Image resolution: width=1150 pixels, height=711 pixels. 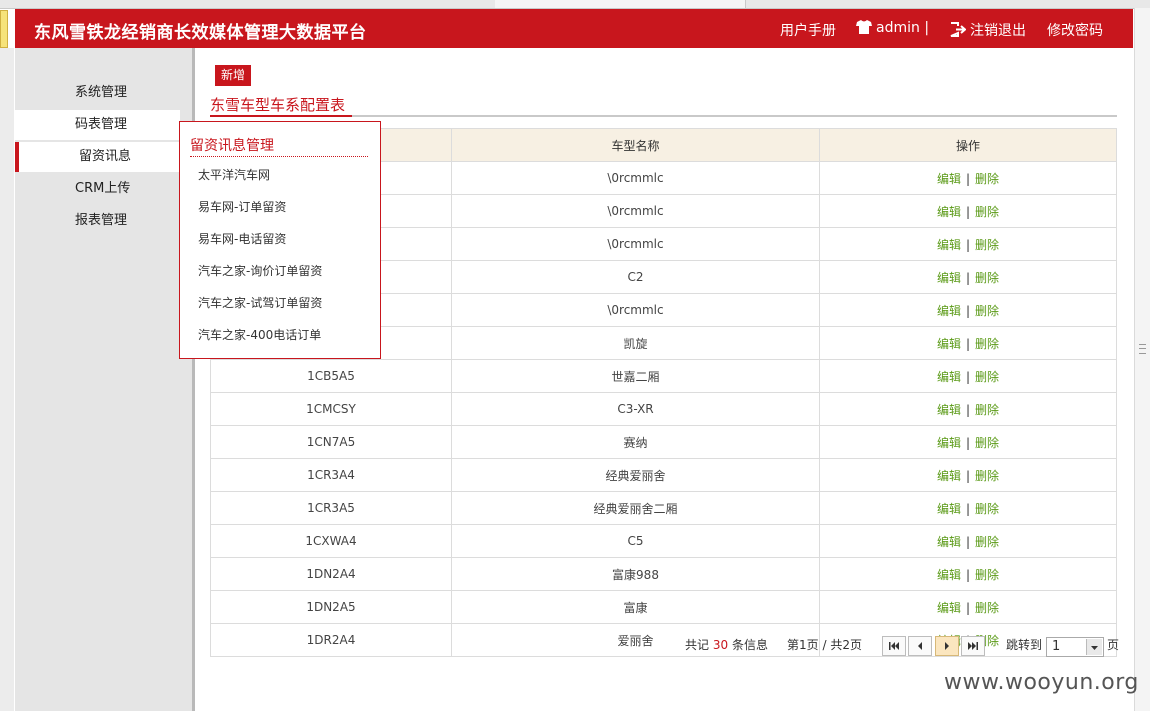 I want to click on cell-code: 1CR3A4, so click(x=331, y=475).